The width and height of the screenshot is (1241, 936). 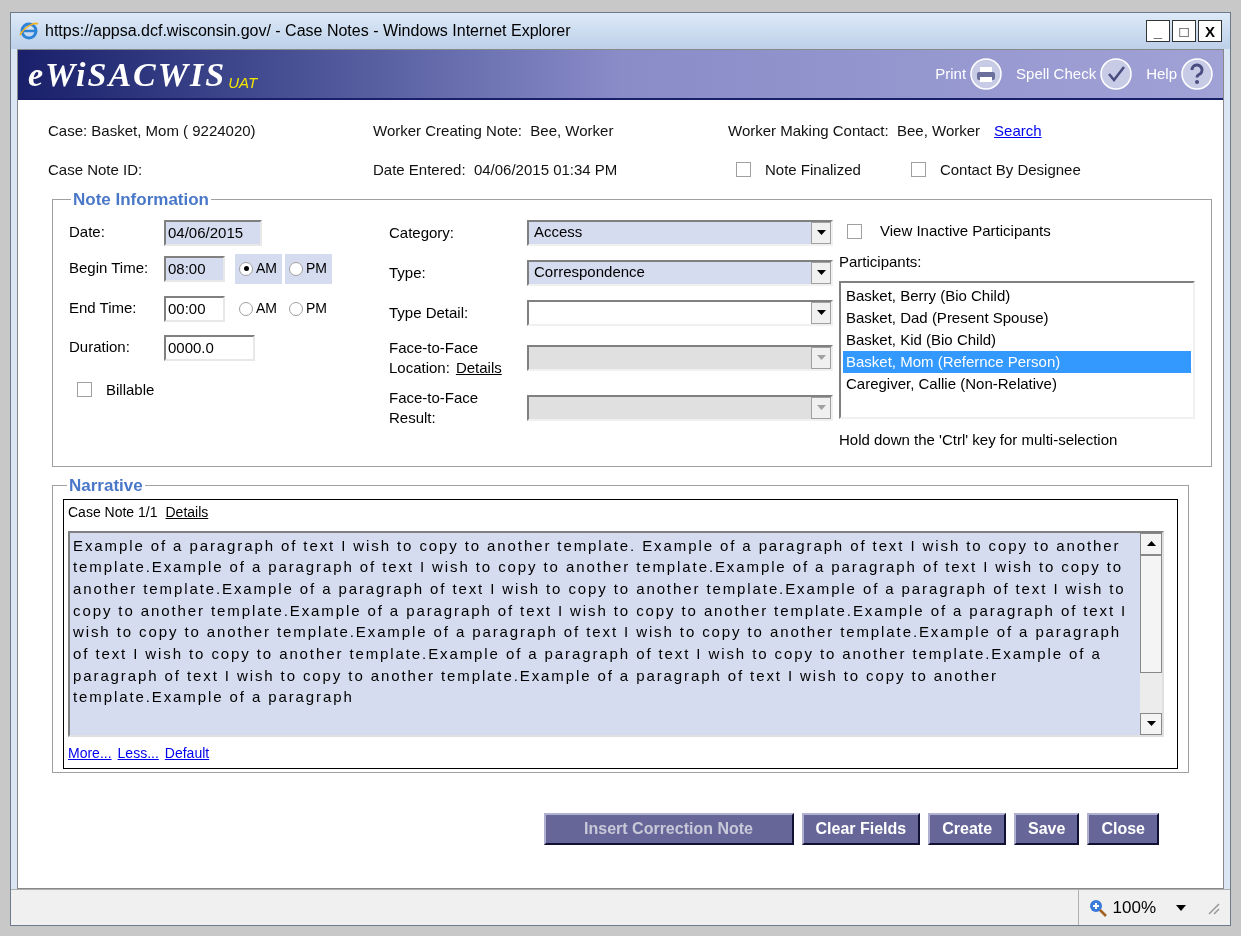 What do you see at coordinates (187, 512) in the screenshot?
I see `details-link: Details` at bounding box center [187, 512].